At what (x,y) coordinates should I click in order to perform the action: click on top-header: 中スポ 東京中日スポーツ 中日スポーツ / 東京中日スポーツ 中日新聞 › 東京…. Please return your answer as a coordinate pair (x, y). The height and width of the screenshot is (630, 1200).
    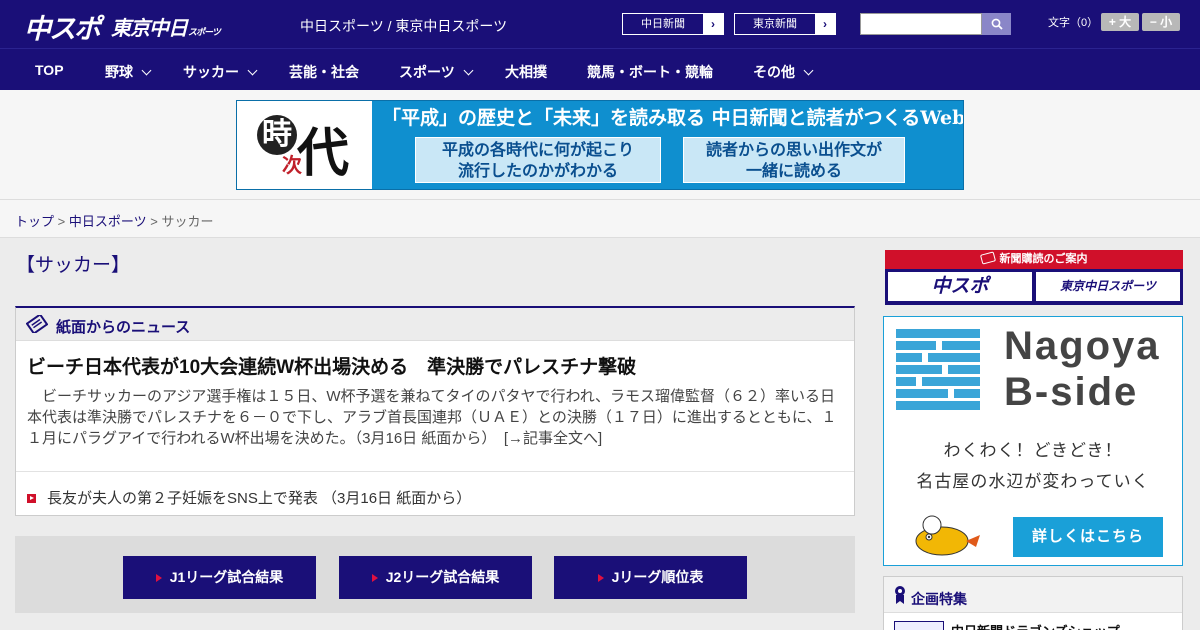
    Looking at the image, I should click on (600, 24).